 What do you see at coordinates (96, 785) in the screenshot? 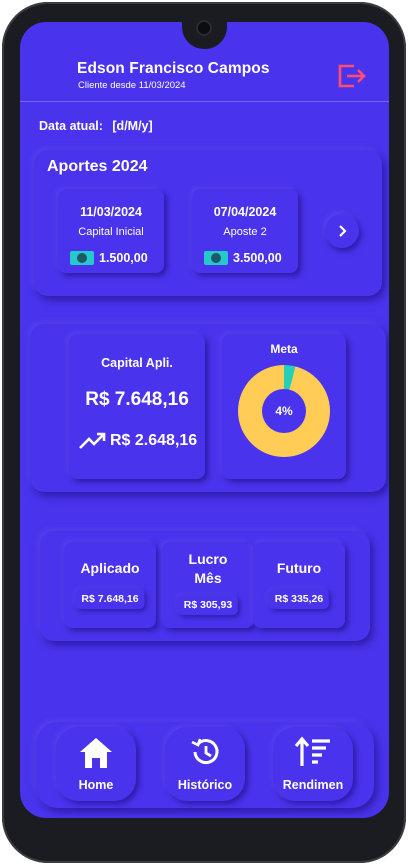
I see `nav-home-label: Home` at bounding box center [96, 785].